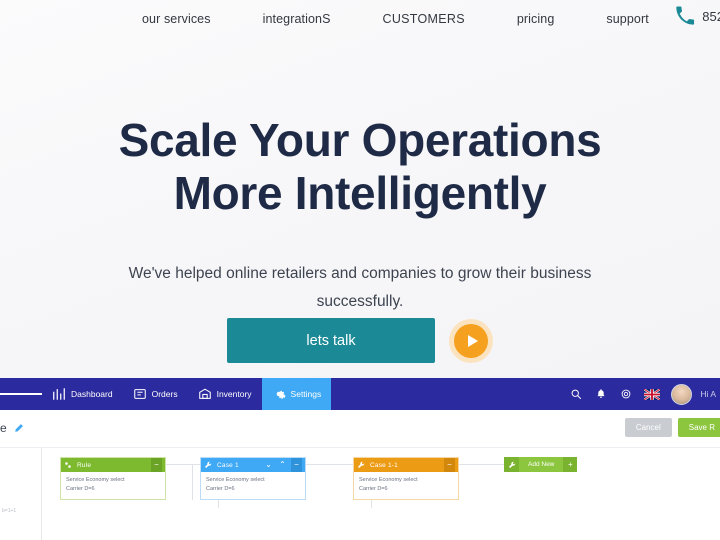 This screenshot has height=540, width=720. I want to click on canvas-divider, so click(41, 494).